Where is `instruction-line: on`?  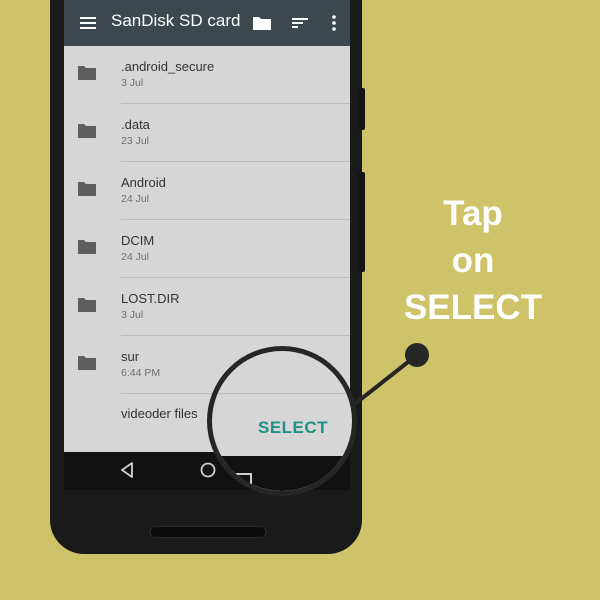 instruction-line: on is located at coordinates (473, 260).